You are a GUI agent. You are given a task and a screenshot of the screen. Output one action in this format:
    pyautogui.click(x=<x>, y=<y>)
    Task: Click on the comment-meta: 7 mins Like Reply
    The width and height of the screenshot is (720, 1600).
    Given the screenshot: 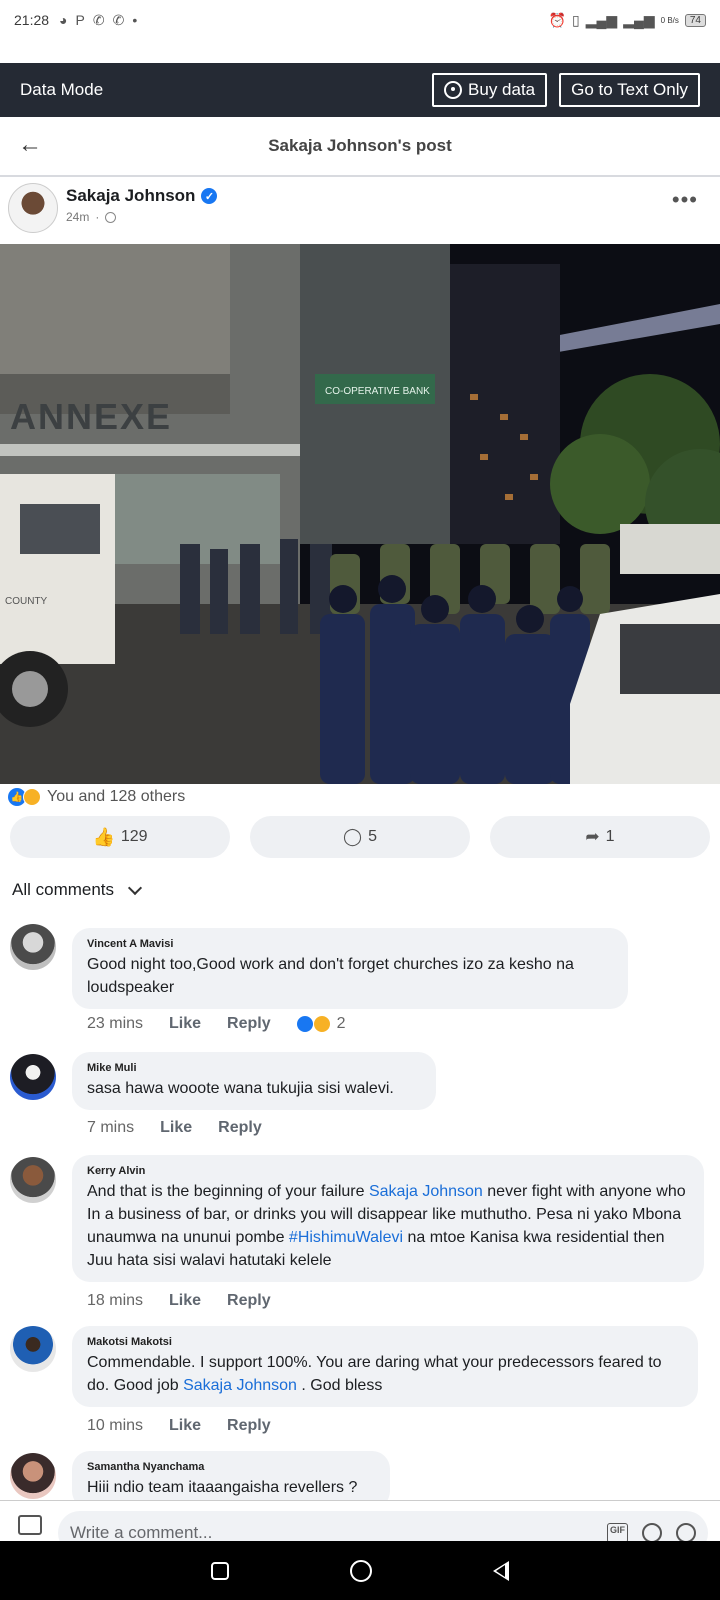 What is the action you would take?
    pyautogui.click(x=174, y=1128)
    